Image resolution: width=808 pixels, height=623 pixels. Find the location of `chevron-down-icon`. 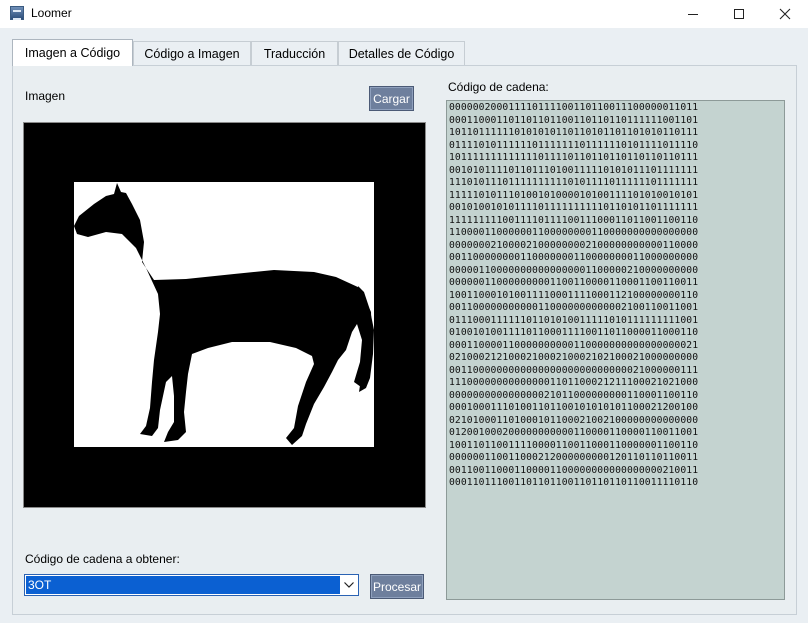

chevron-down-icon is located at coordinates (348, 585).